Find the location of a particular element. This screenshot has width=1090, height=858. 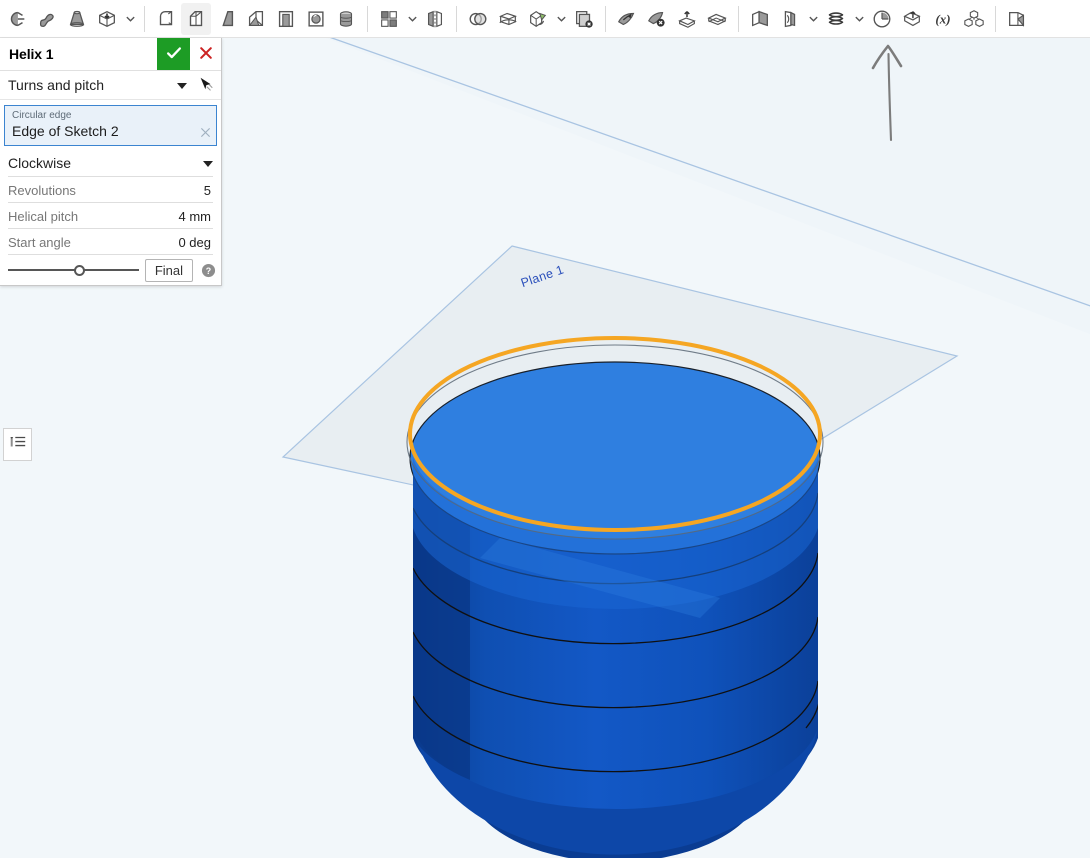

parameter-row-start-angle: Start angle 0 deg is located at coordinates (110, 242).